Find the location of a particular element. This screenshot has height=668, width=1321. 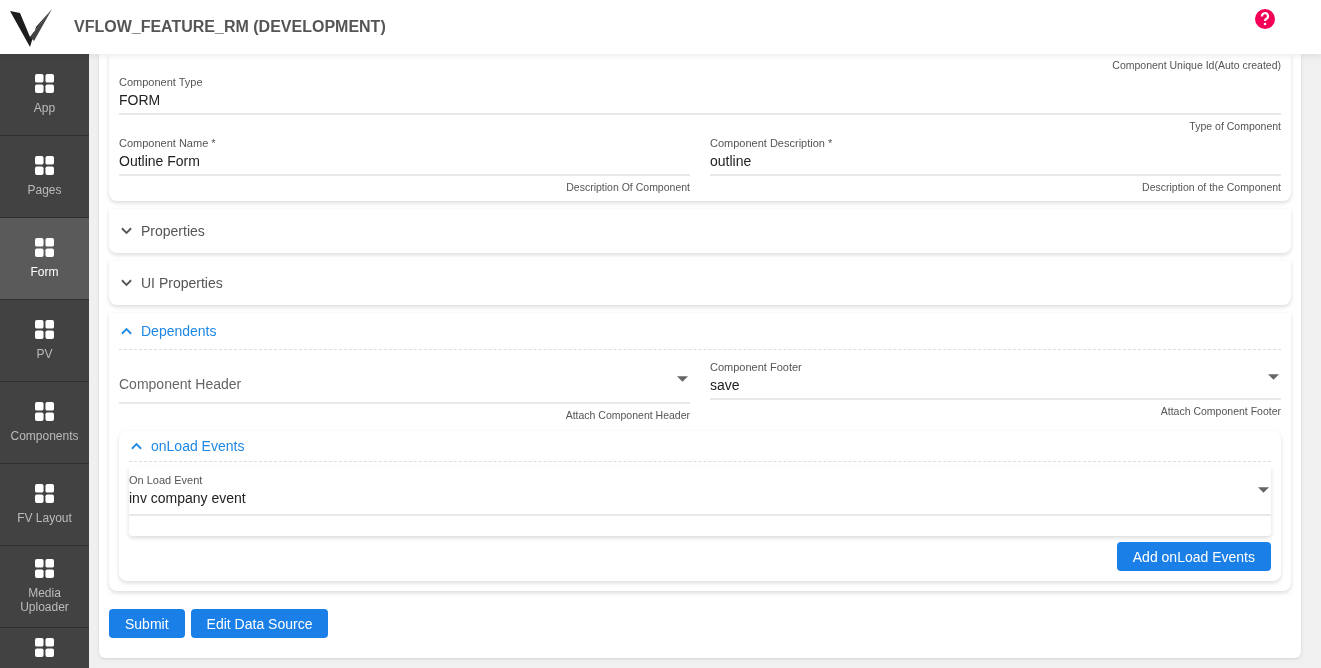

helper-text: Attach Component Footer is located at coordinates (1220, 411).